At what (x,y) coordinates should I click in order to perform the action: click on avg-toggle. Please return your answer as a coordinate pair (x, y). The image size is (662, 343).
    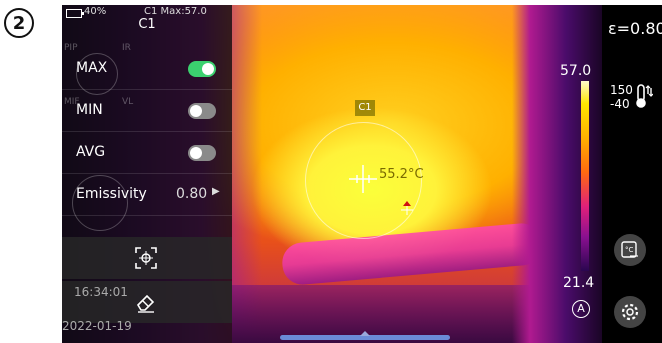
    Looking at the image, I should click on (202, 153).